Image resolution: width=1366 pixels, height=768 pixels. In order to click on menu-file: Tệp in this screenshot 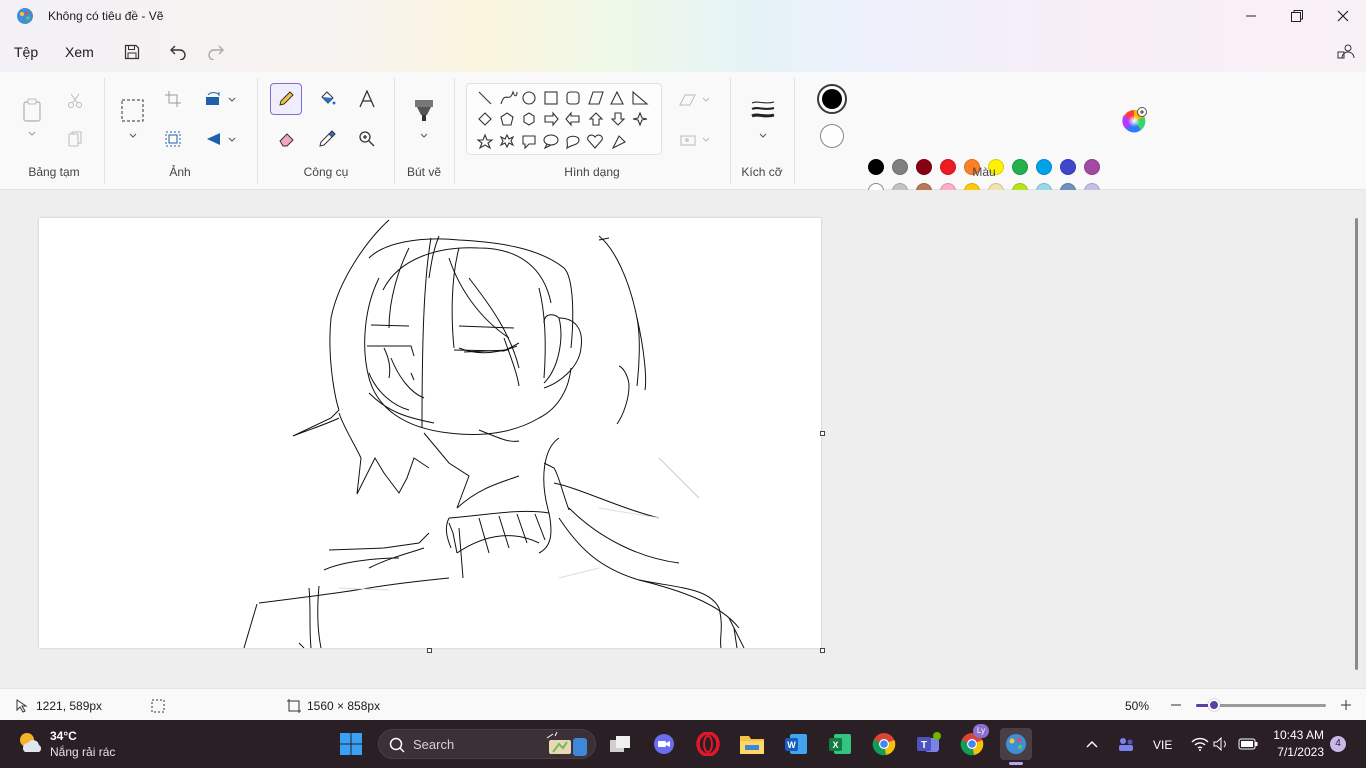, I will do `click(26, 52)`.